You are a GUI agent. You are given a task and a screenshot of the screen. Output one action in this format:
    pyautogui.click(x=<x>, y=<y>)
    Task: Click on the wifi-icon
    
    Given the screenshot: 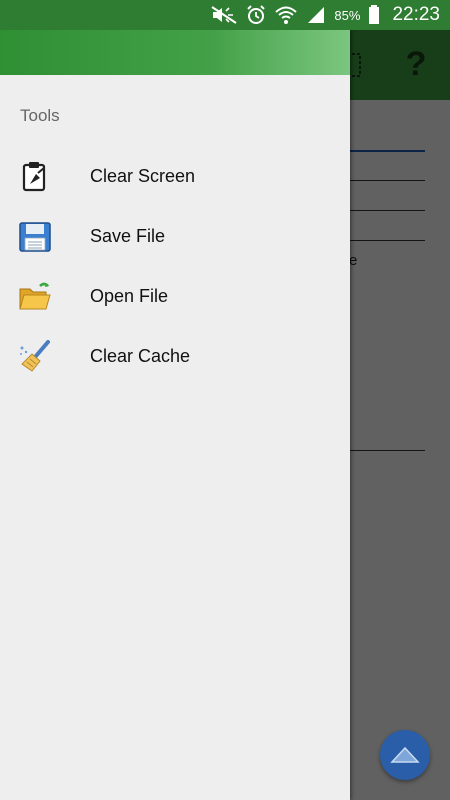 What is the action you would take?
    pyautogui.click(x=286, y=15)
    